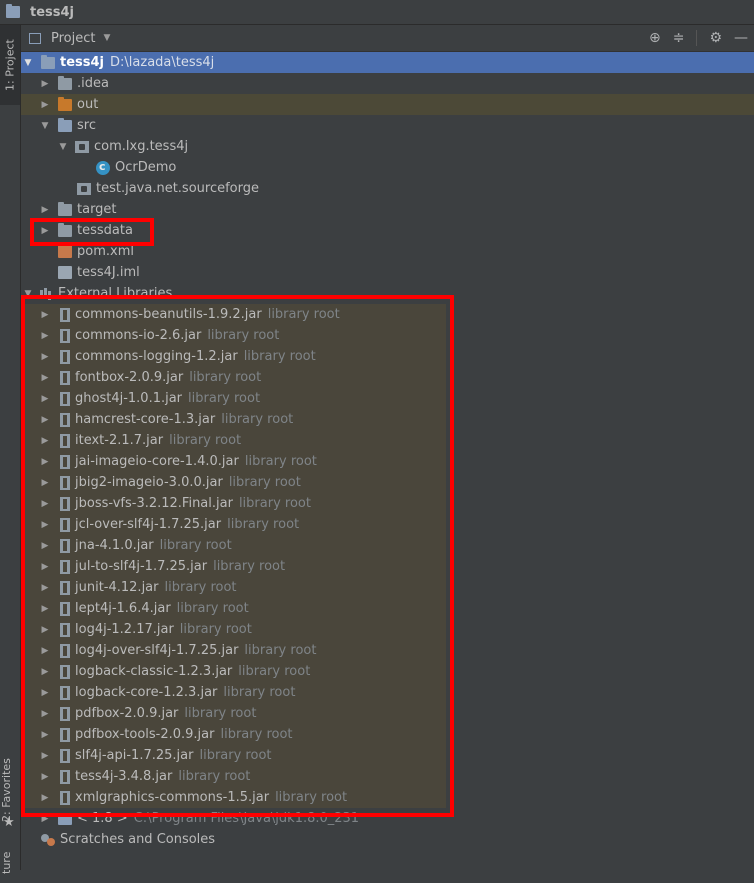 The height and width of the screenshot is (883, 754). I want to click on library-item: ▶ ghost4j-1.0.1.jar library root, so click(233, 398).